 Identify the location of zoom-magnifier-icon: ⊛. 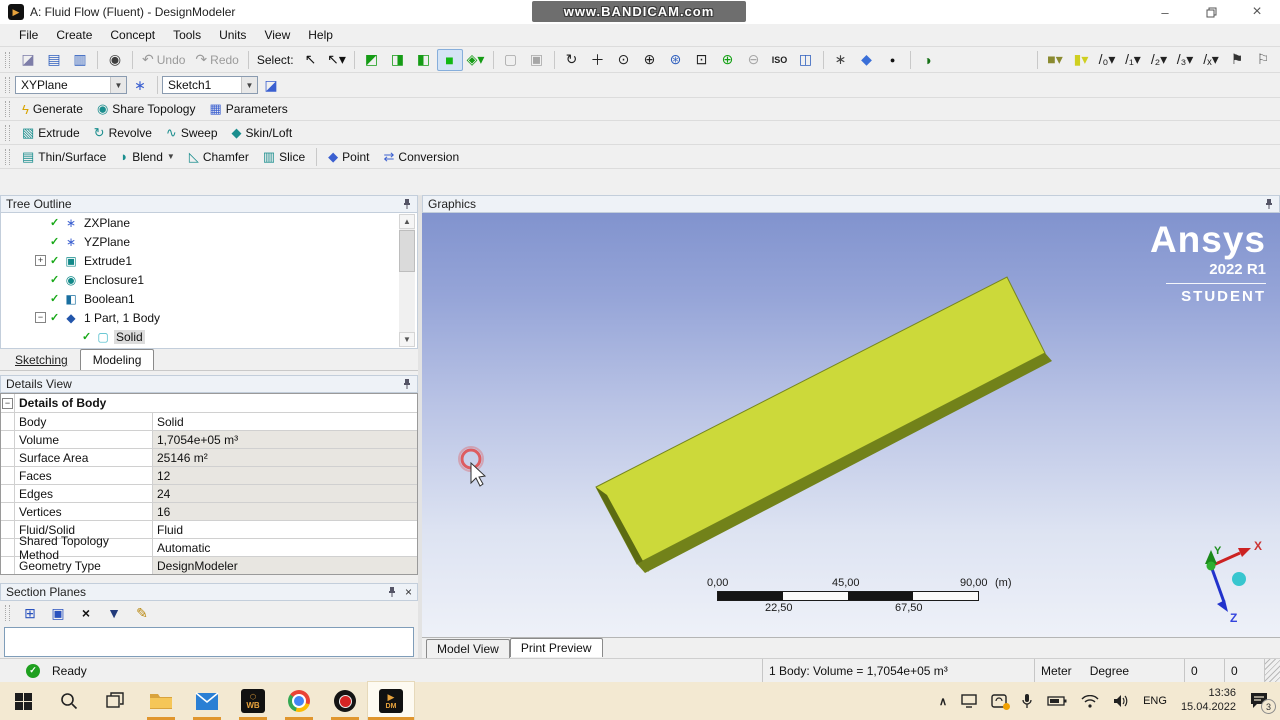
(676, 60).